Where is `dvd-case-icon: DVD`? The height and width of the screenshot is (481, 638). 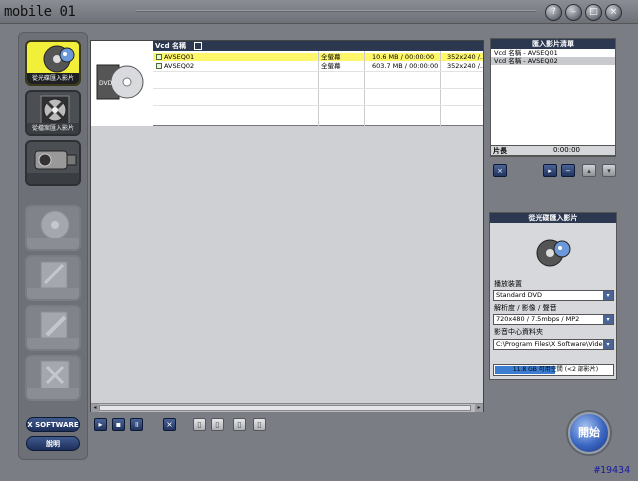 dvd-case-icon: DVD is located at coordinates (120, 82).